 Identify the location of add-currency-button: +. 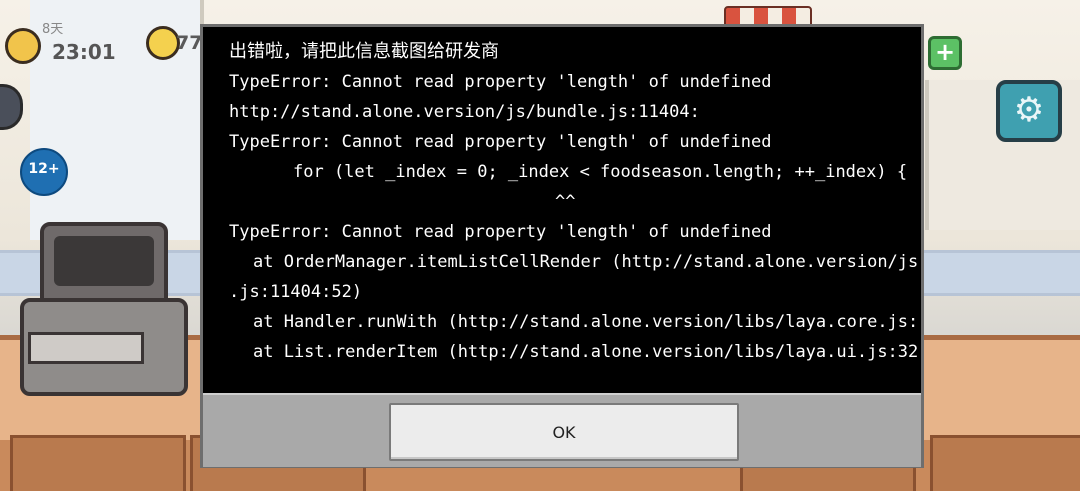
(945, 53).